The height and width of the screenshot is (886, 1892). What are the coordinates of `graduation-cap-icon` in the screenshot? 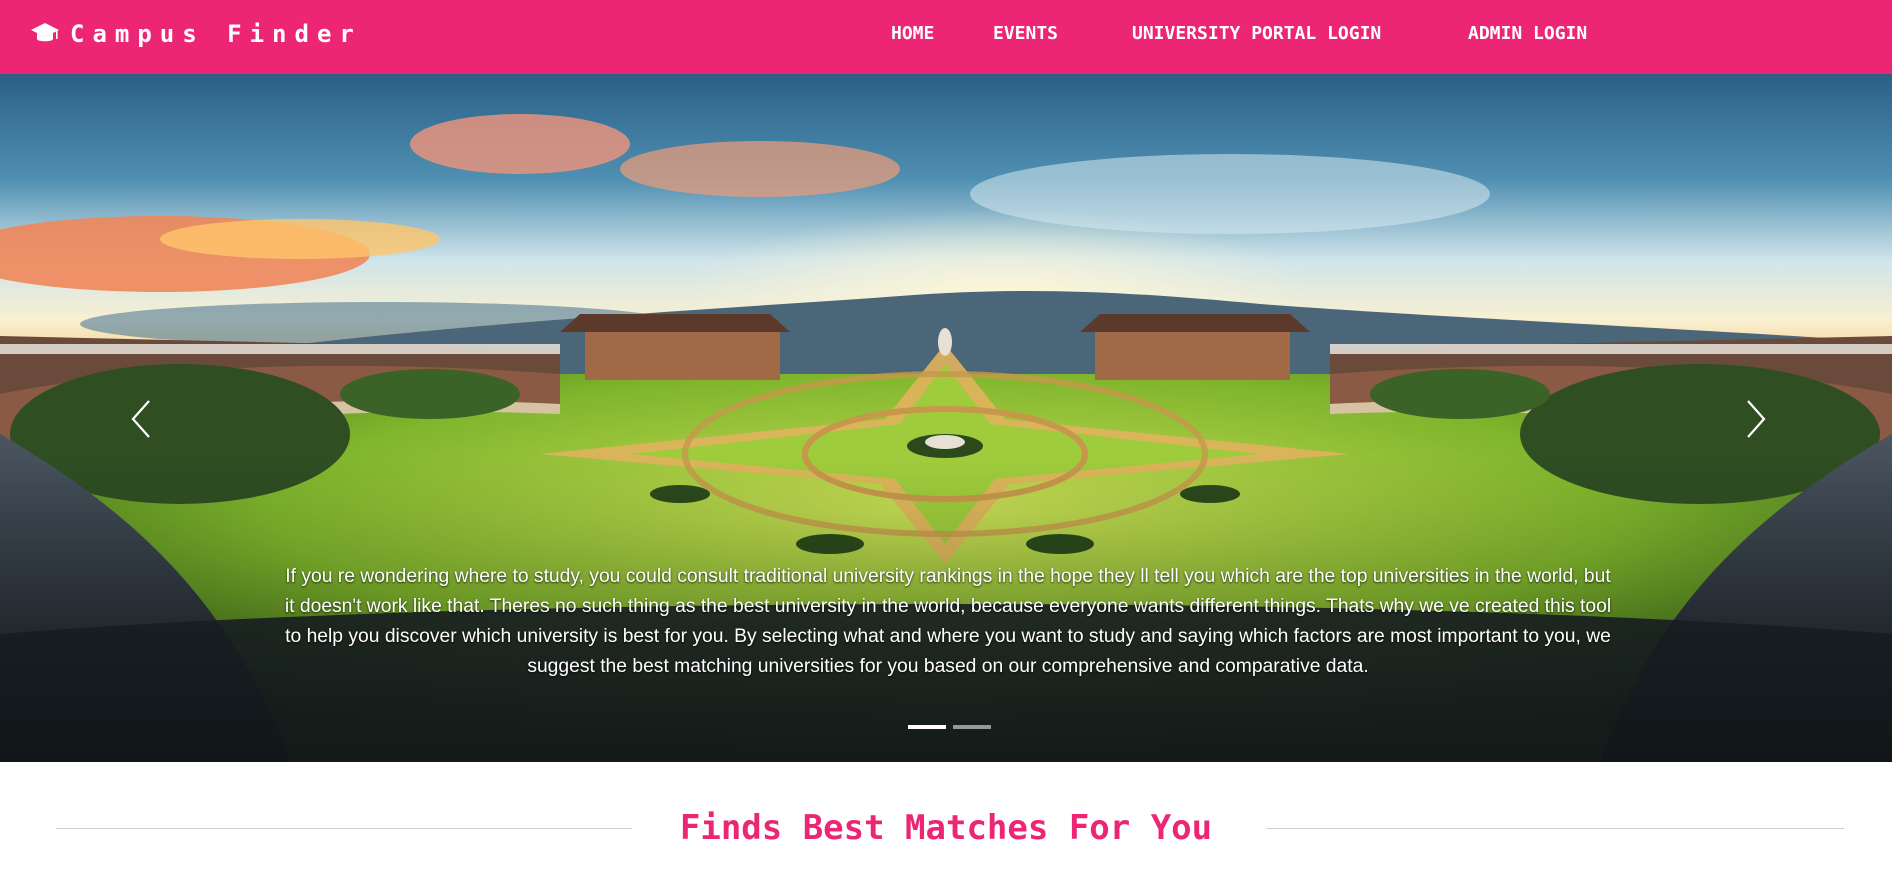 It's located at (45, 32).